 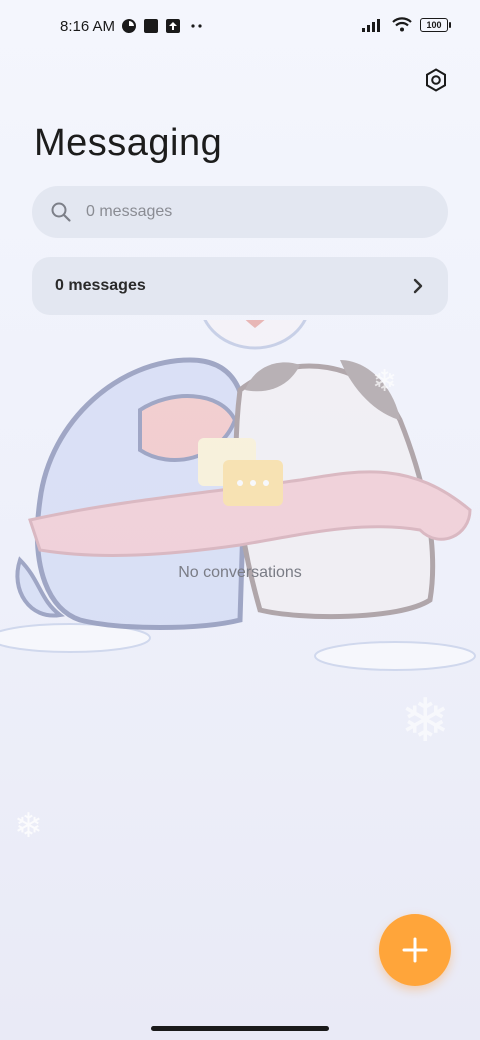 What do you see at coordinates (128, 143) in the screenshot?
I see `page-title: Messaging` at bounding box center [128, 143].